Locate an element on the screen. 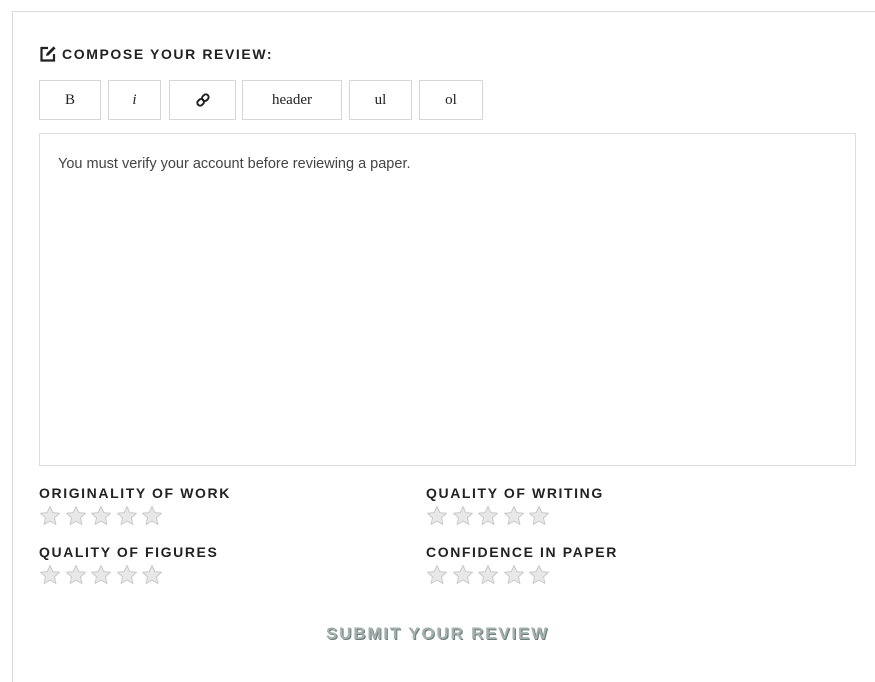 The image size is (875, 682). link-button is located at coordinates (202, 100).